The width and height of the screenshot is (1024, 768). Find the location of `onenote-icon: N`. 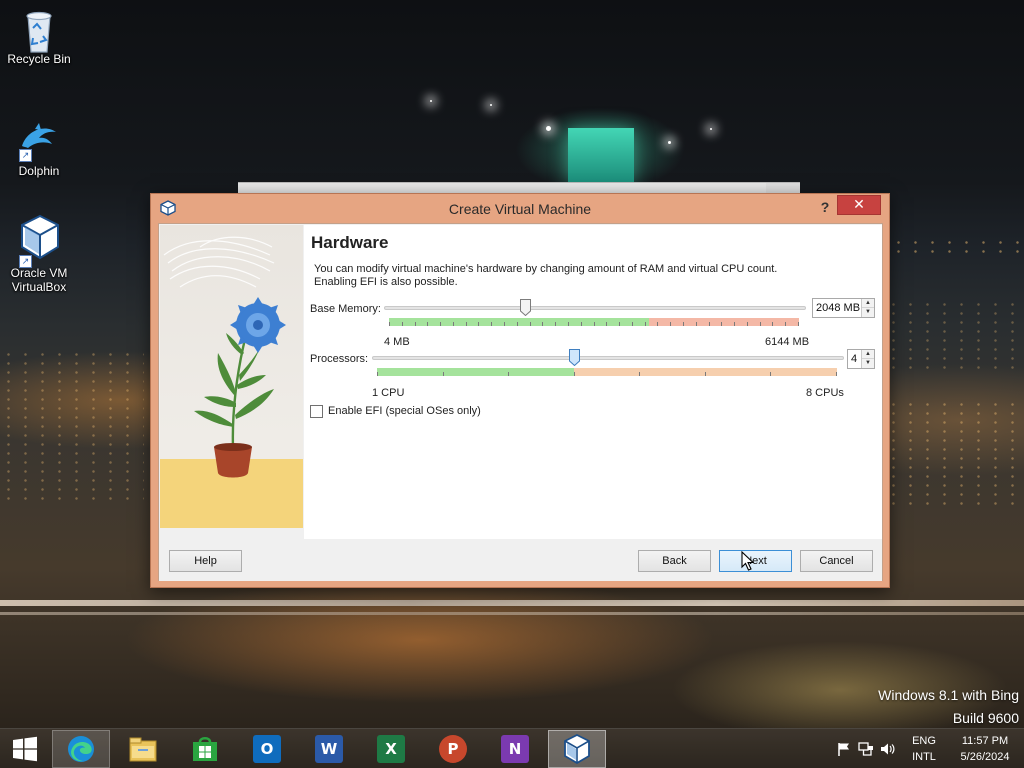

onenote-icon: N is located at coordinates (515, 749).